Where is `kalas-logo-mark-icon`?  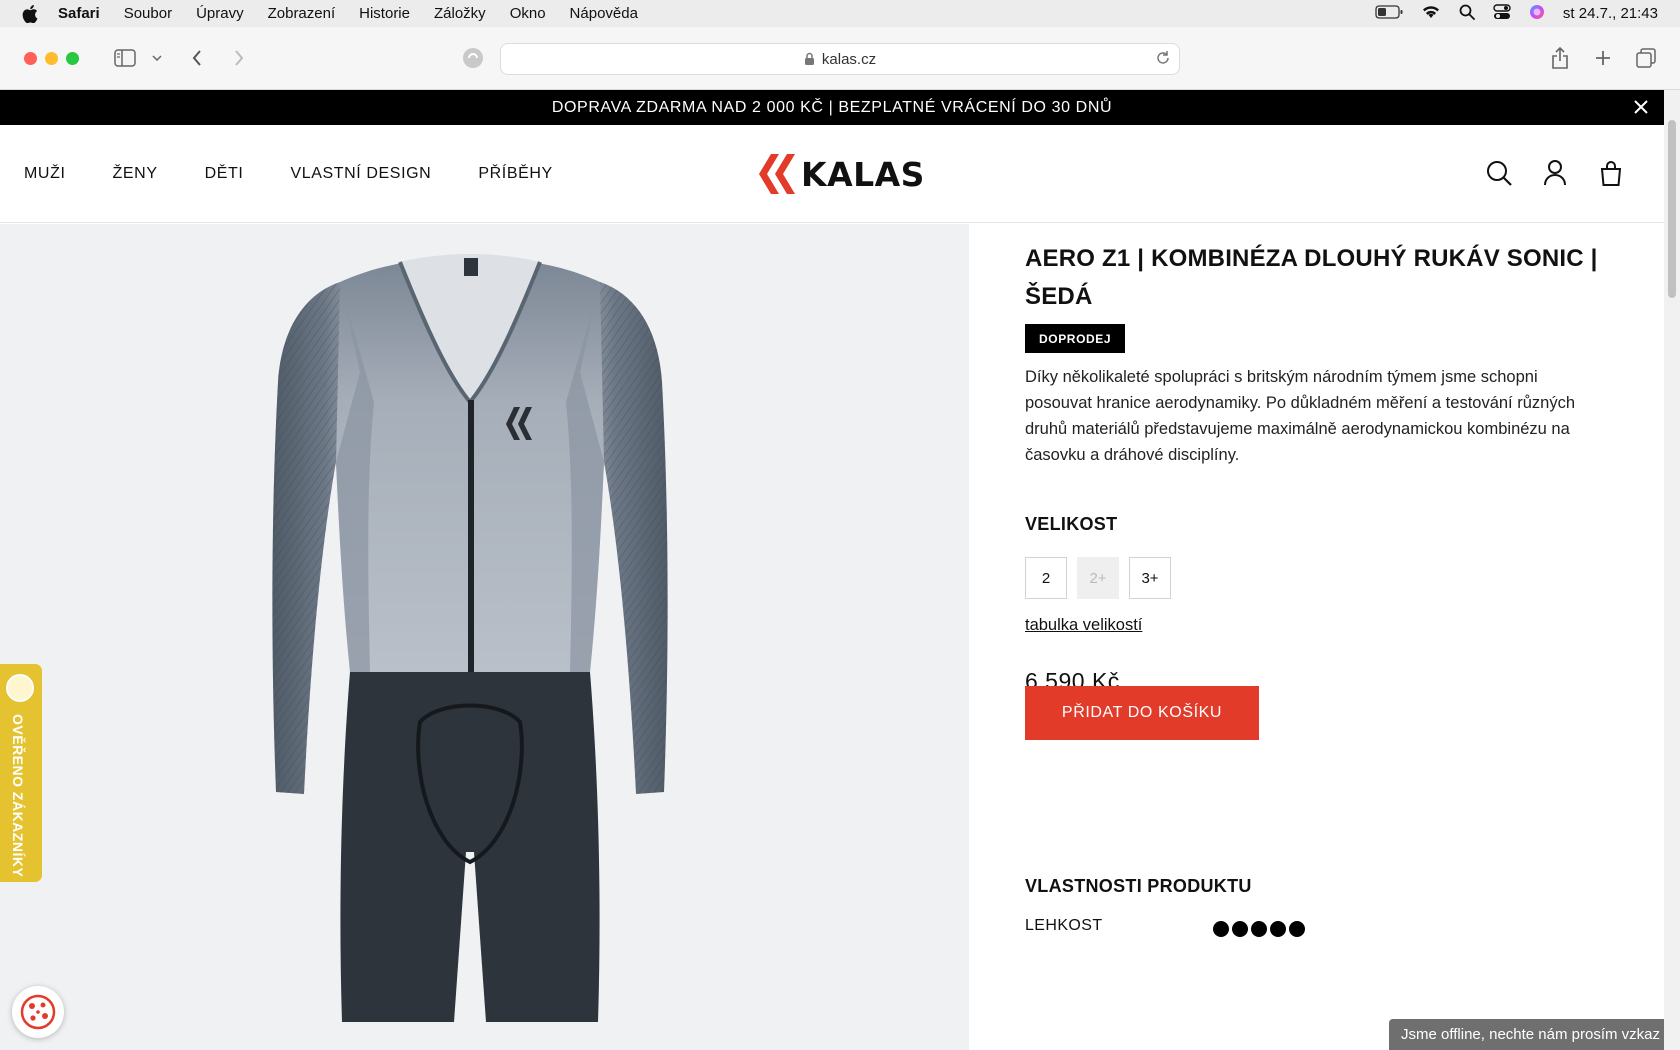
kalas-logo-mark-icon is located at coordinates (777, 174).